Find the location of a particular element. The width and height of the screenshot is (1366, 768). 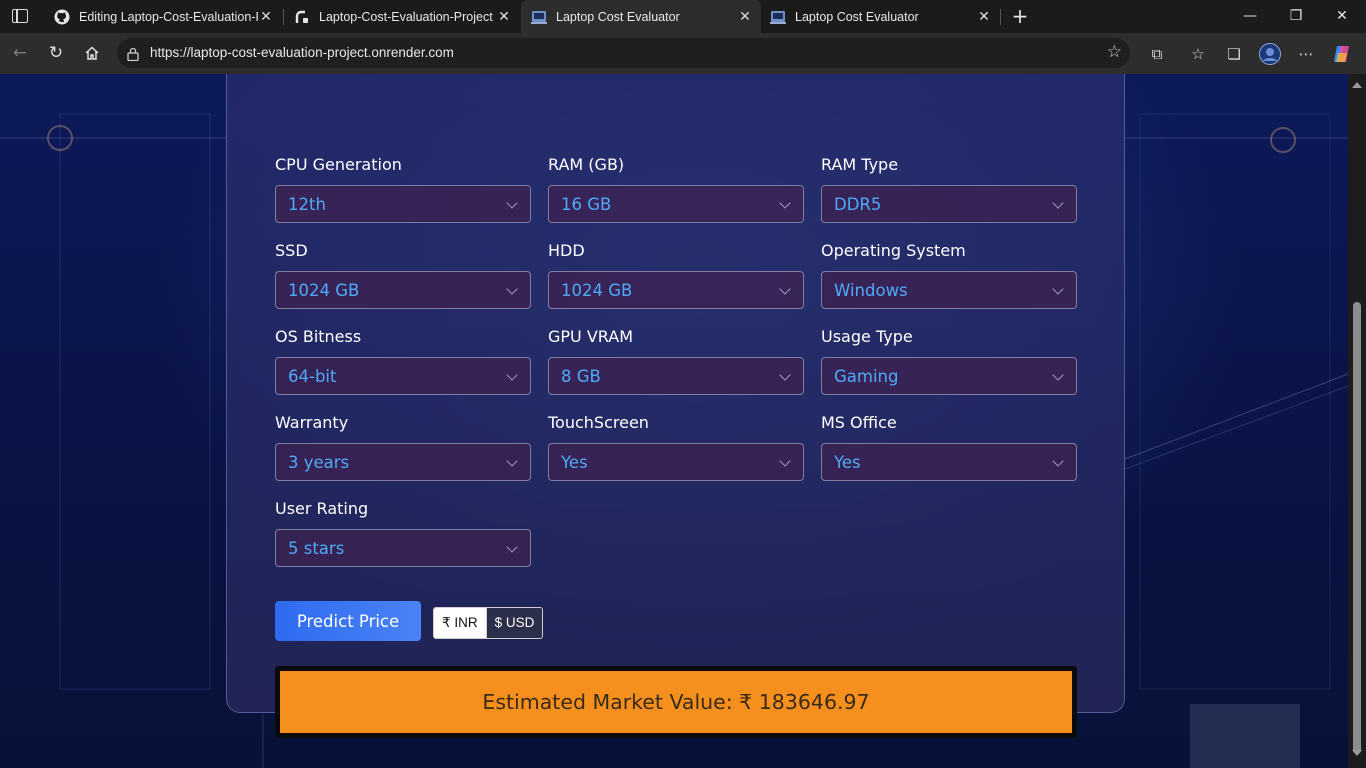

field-label: Warranty is located at coordinates (312, 422).